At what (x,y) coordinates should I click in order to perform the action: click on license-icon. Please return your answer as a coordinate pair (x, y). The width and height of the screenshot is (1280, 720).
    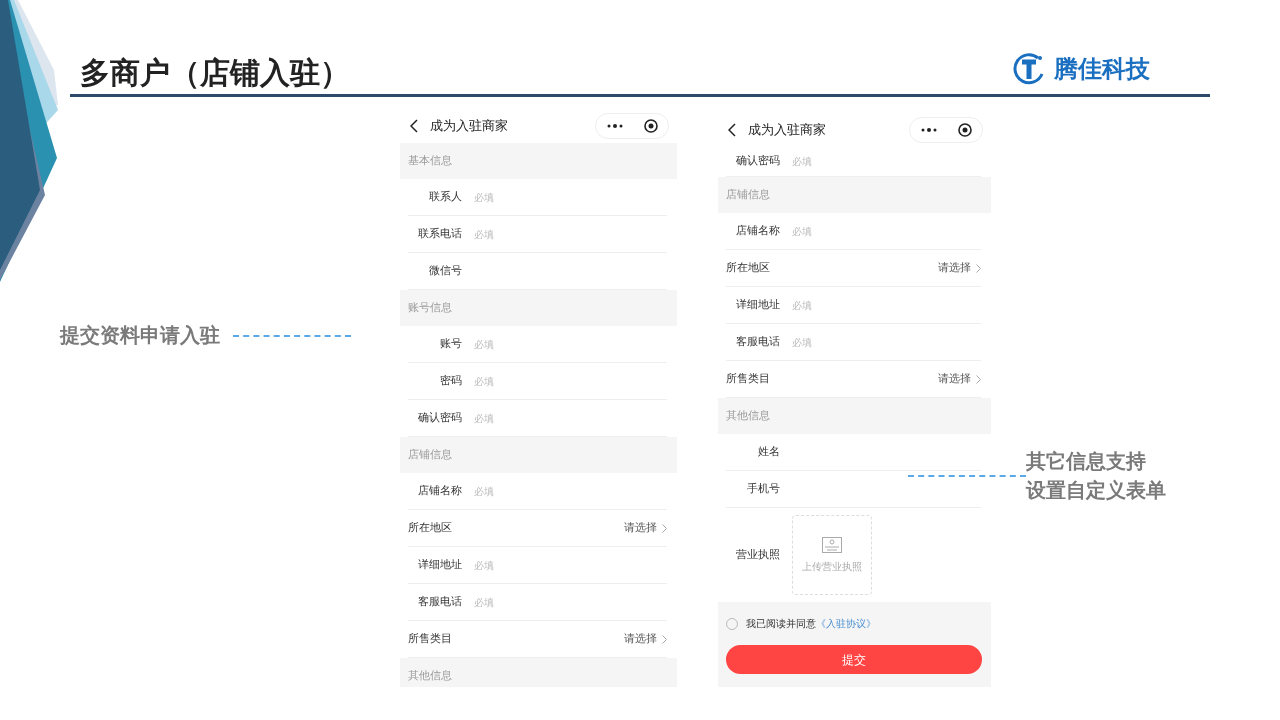
    Looking at the image, I should click on (832, 544).